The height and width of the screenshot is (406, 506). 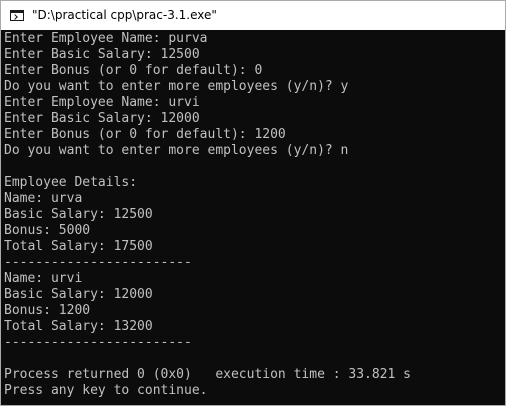 I want to click on console-line: Enter Bonus (or 0 for default): 1200, so click(x=145, y=134).